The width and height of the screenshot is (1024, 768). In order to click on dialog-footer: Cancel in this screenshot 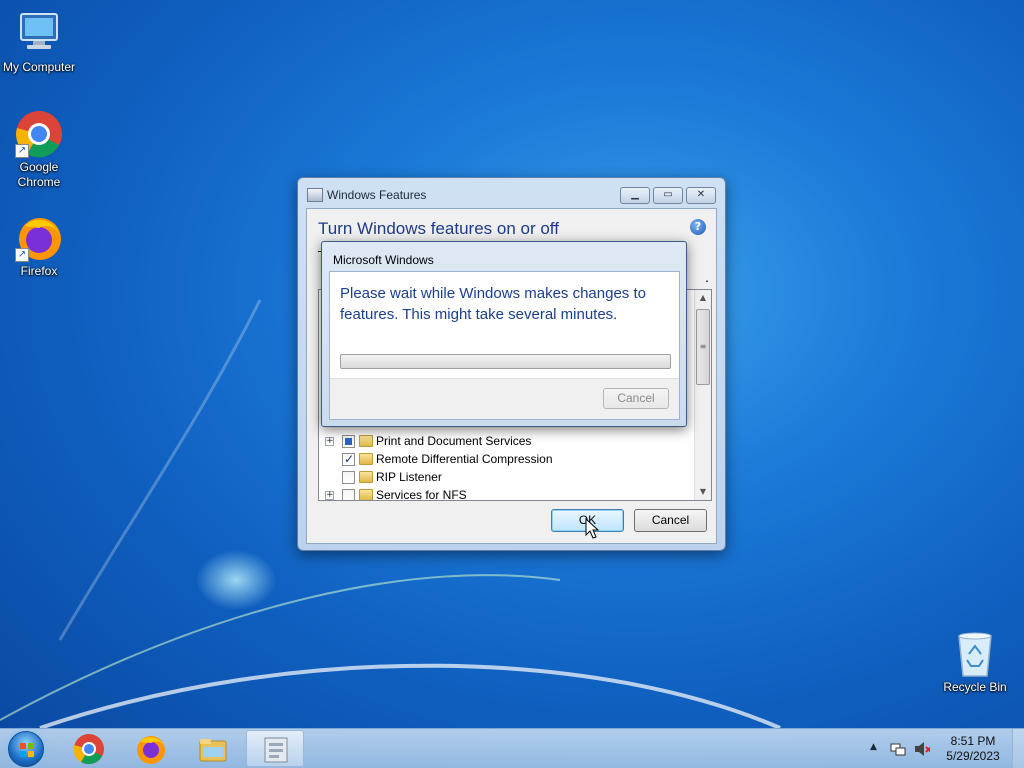, I will do `click(504, 398)`.